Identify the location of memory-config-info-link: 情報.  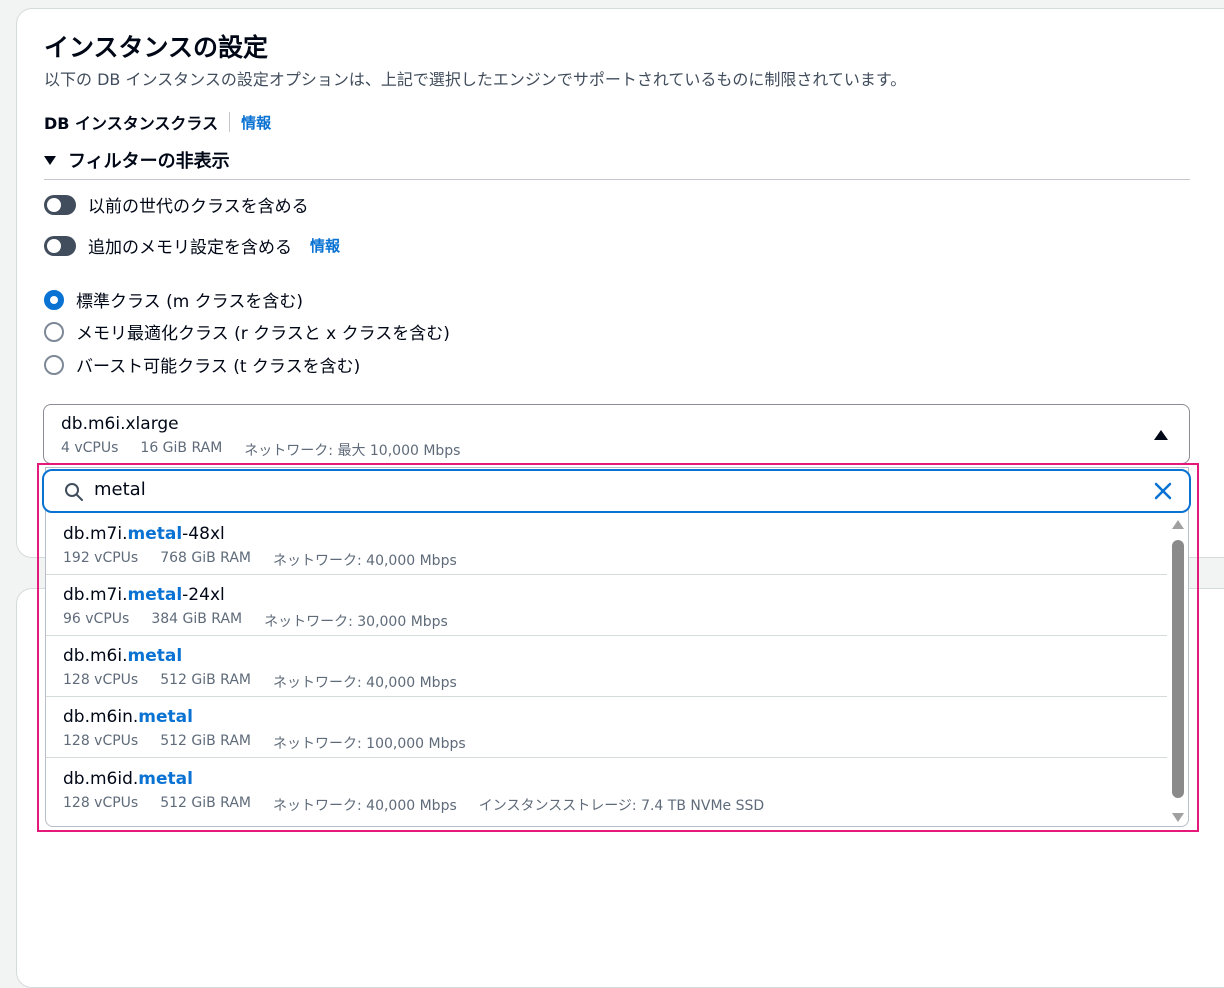
(325, 245).